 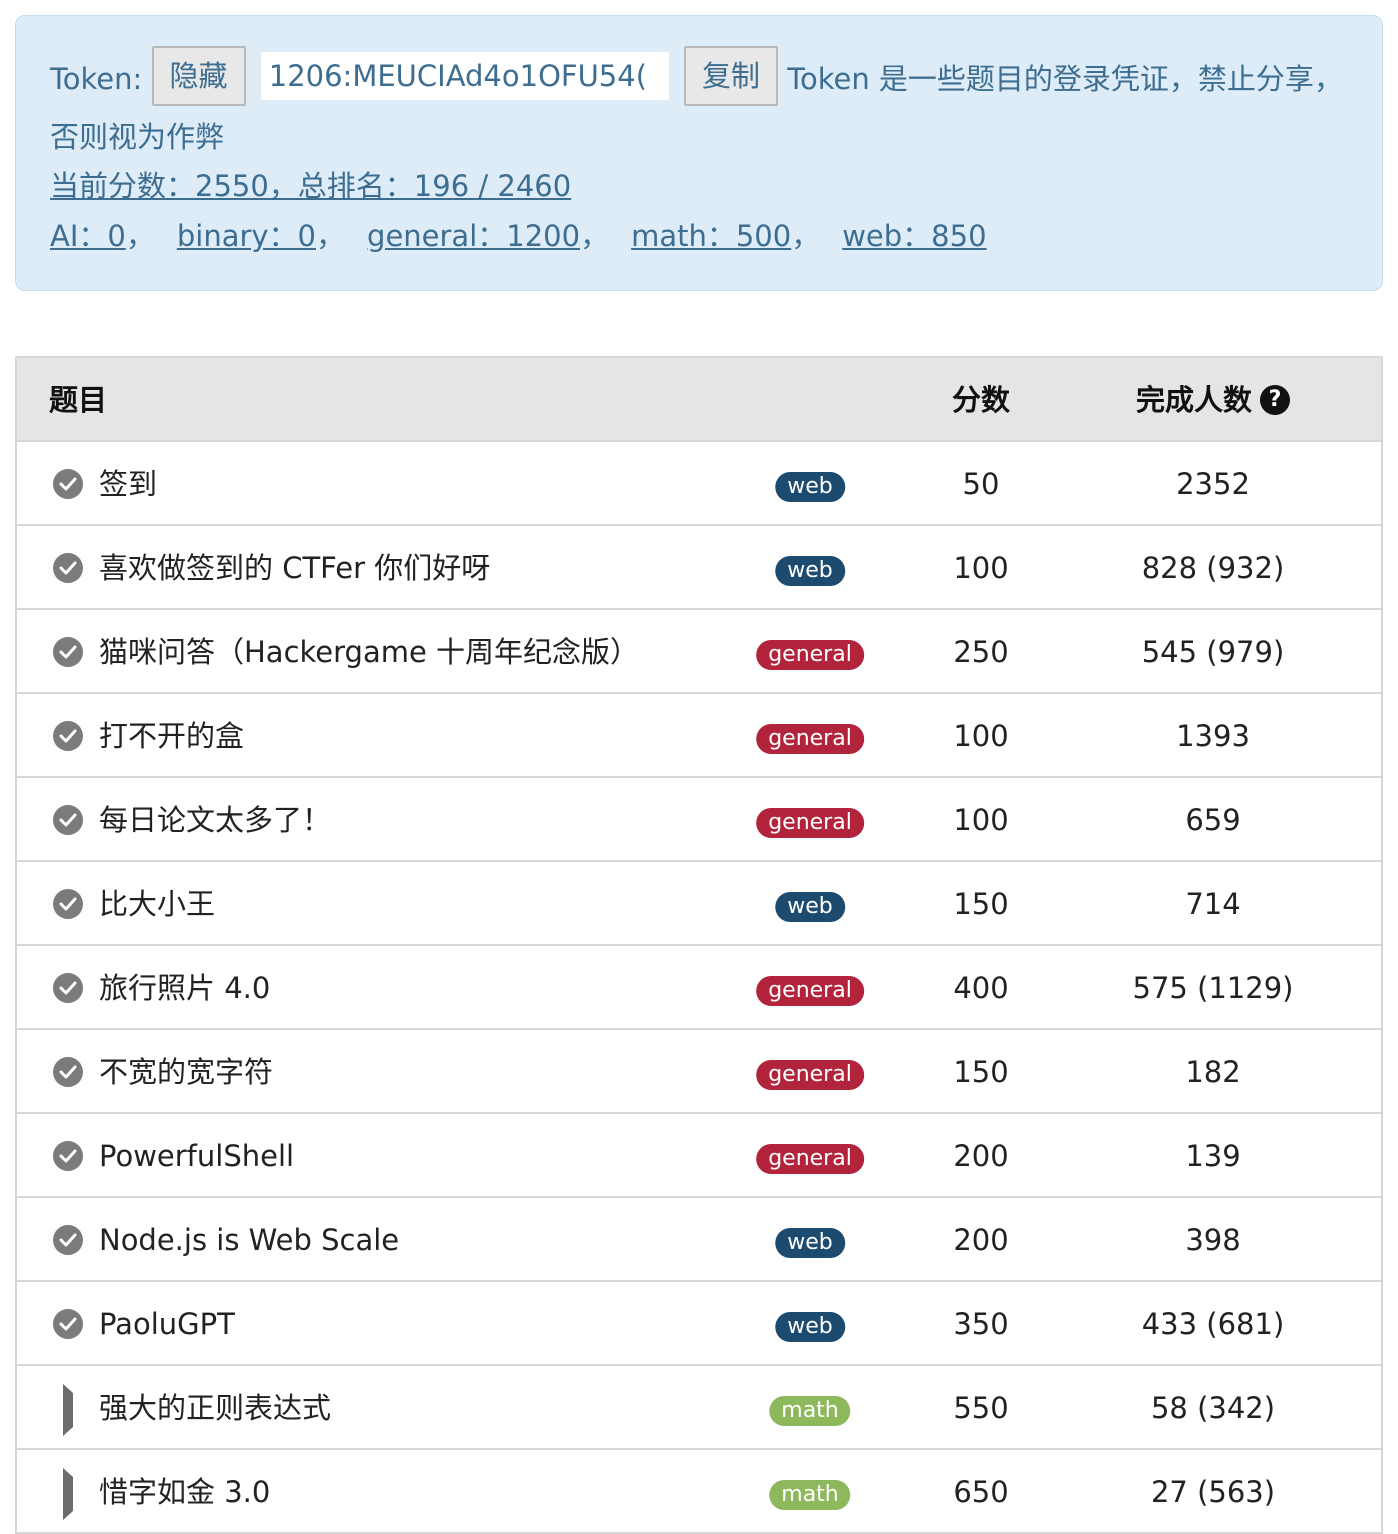 What do you see at coordinates (294, 568) in the screenshot?
I see `challenge-title: 喜欢做签到的 CTFer 你们好呀` at bounding box center [294, 568].